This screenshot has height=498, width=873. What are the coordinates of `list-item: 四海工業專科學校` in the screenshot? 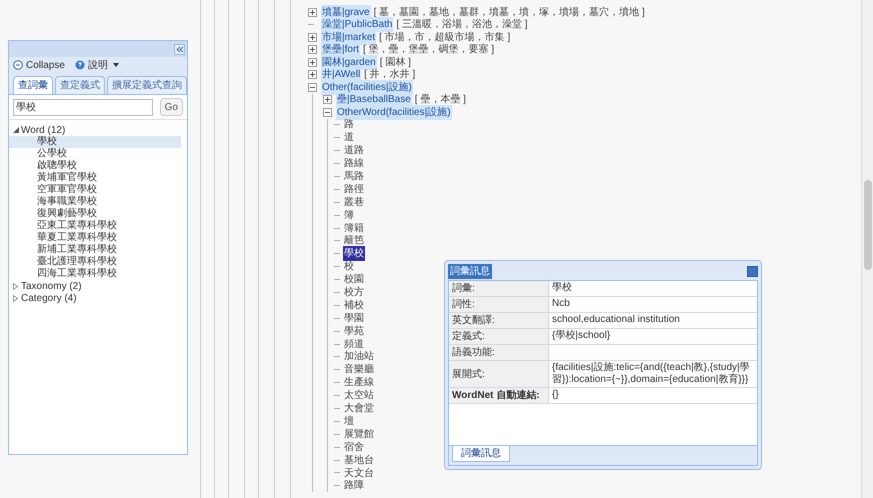 It's located at (95, 274).